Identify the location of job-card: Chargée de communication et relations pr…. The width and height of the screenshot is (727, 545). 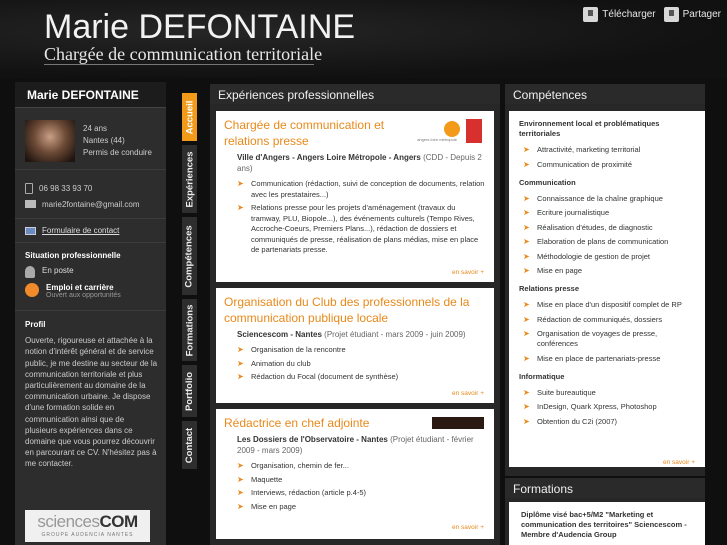
(355, 196).